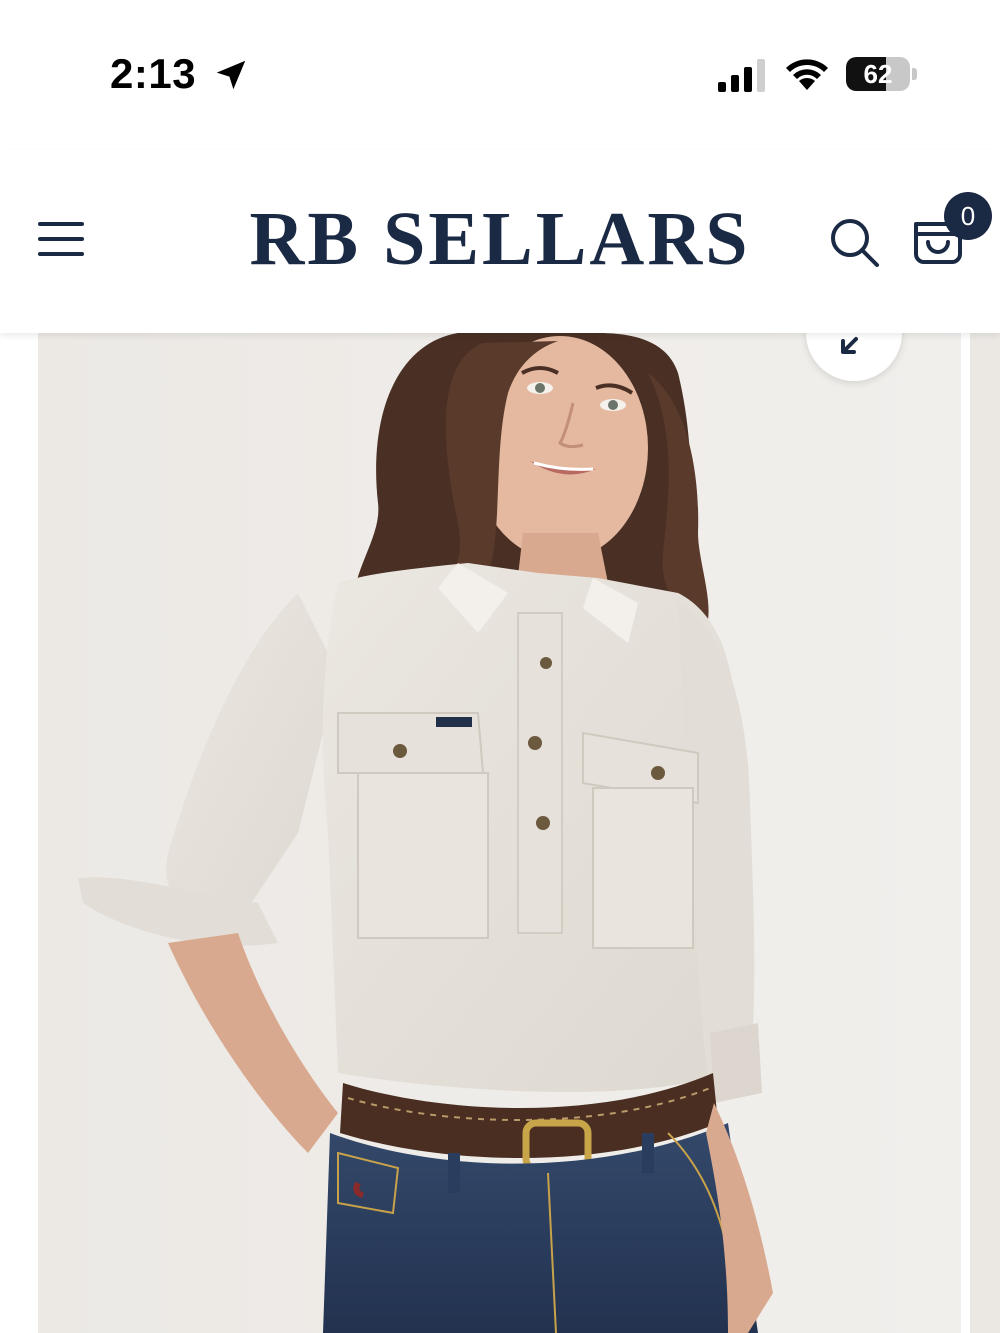 The height and width of the screenshot is (1333, 1000). Describe the element at coordinates (968, 216) in the screenshot. I see `cart-count-badge: 0` at that location.